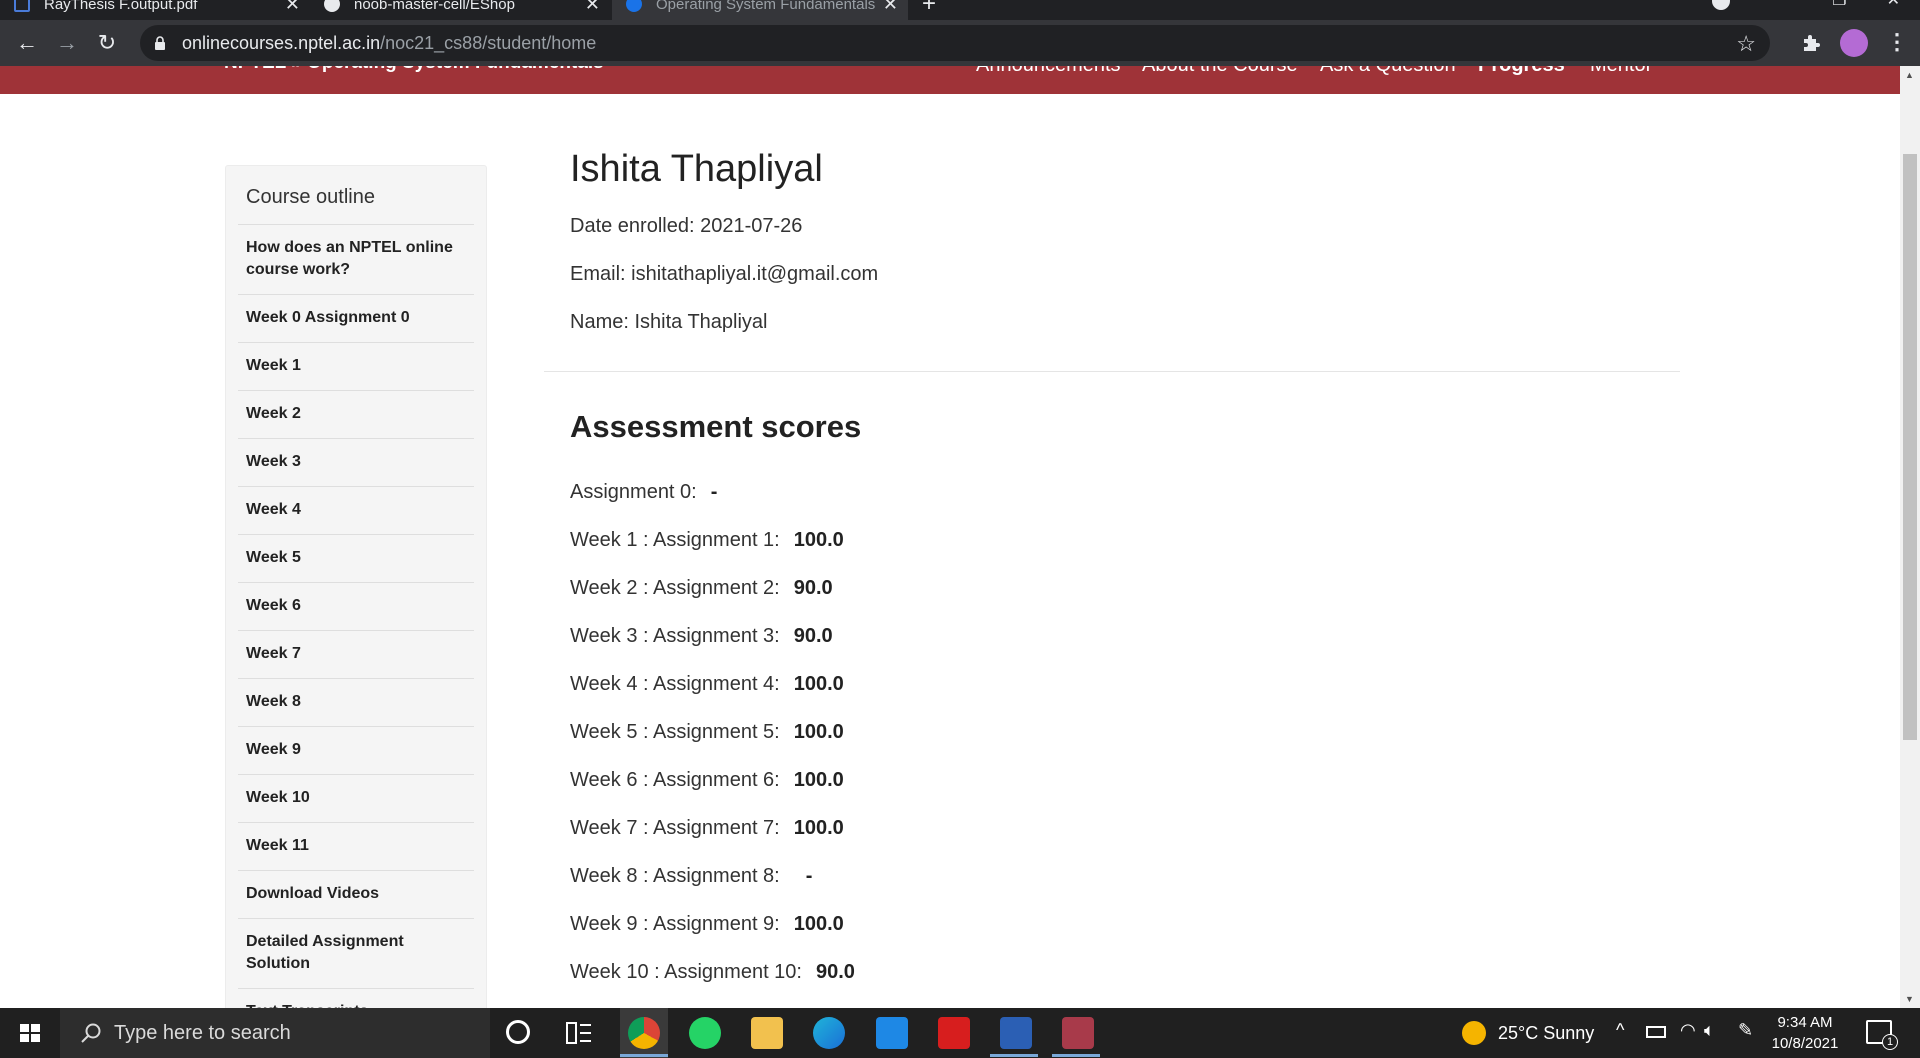 The image size is (1920, 1058). What do you see at coordinates (675, 636) in the screenshot?
I see `score-label: Week 3 : Assignment 3:` at bounding box center [675, 636].